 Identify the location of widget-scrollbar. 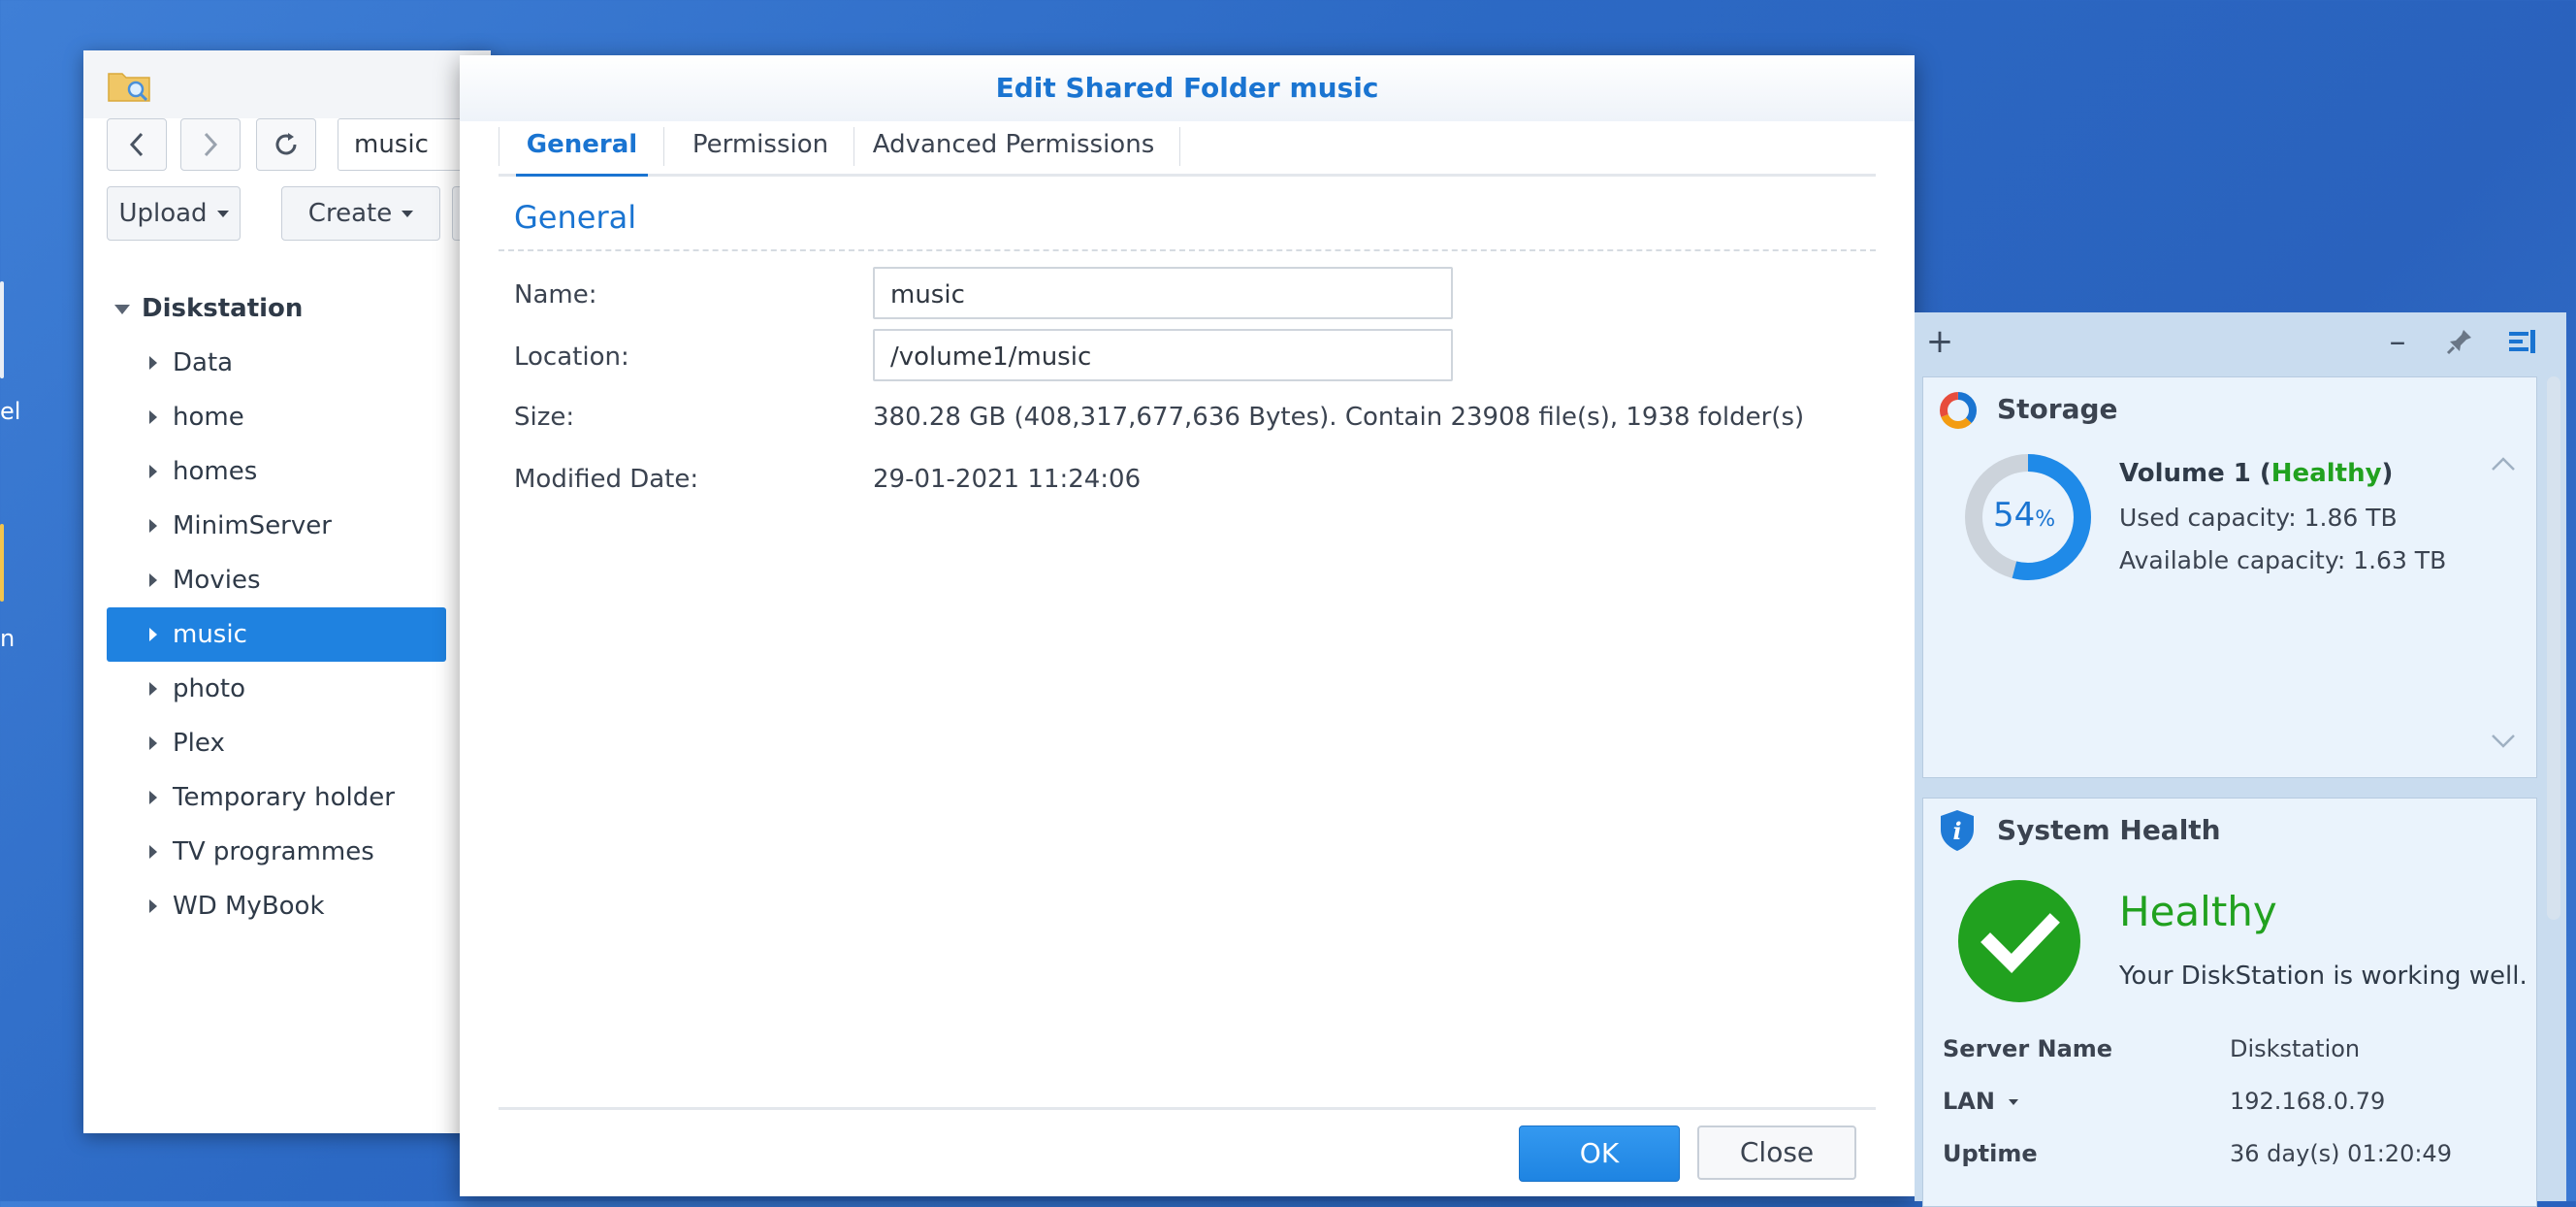
(2553, 648).